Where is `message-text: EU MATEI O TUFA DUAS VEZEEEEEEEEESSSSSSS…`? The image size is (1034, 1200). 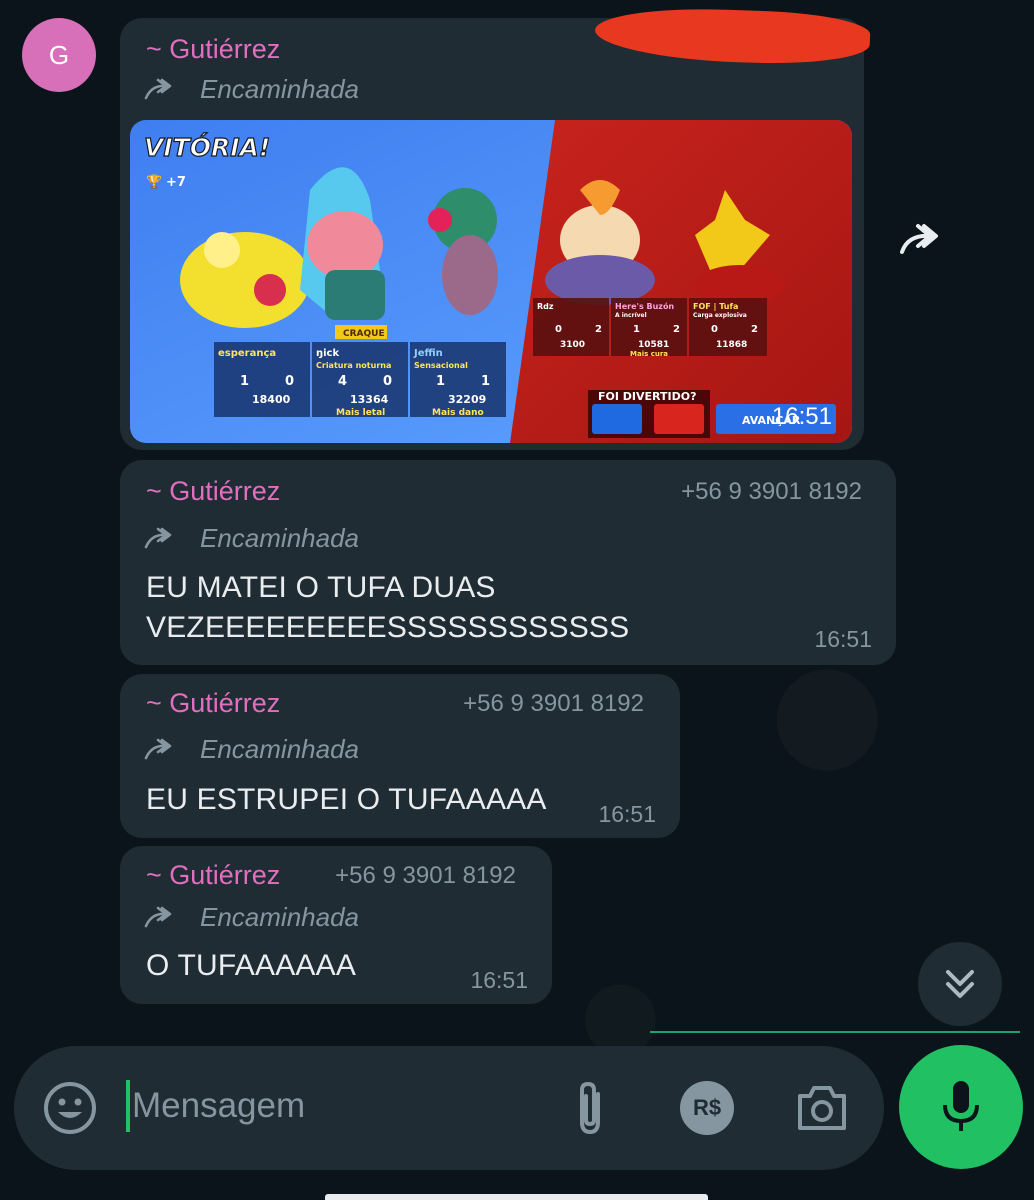
message-text: EU MATEI O TUFA DUAS VEZEEEEEEEEESSSSSSS… is located at coordinates (387, 608).